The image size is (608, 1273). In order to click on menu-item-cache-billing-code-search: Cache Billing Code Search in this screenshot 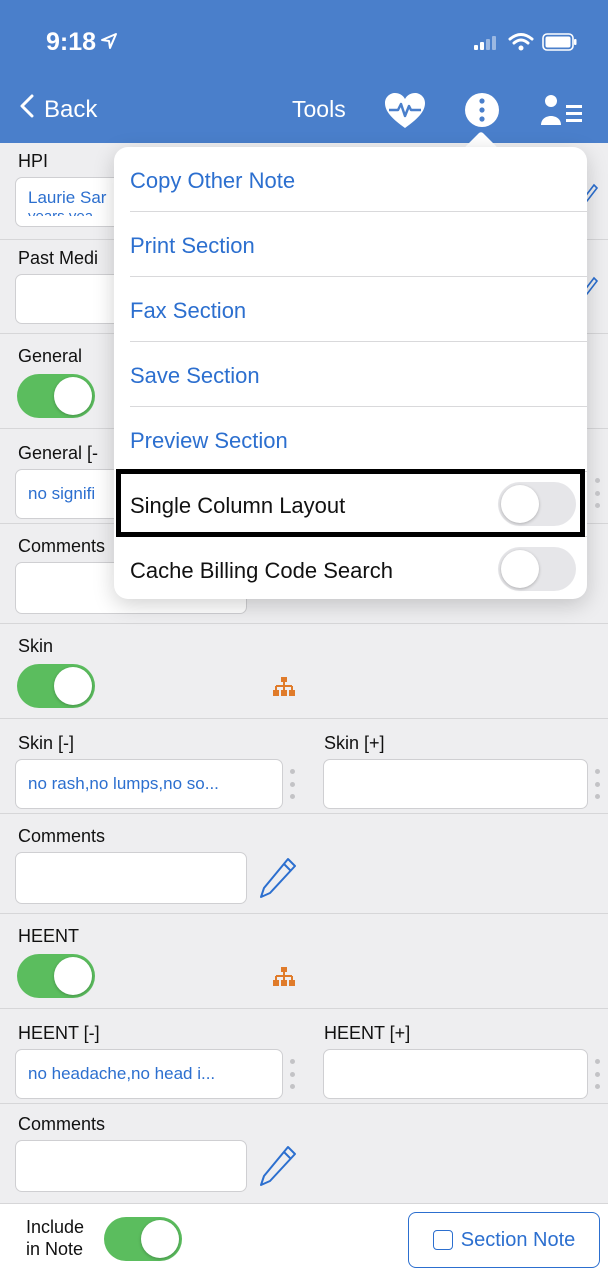, I will do `click(350, 569)`.